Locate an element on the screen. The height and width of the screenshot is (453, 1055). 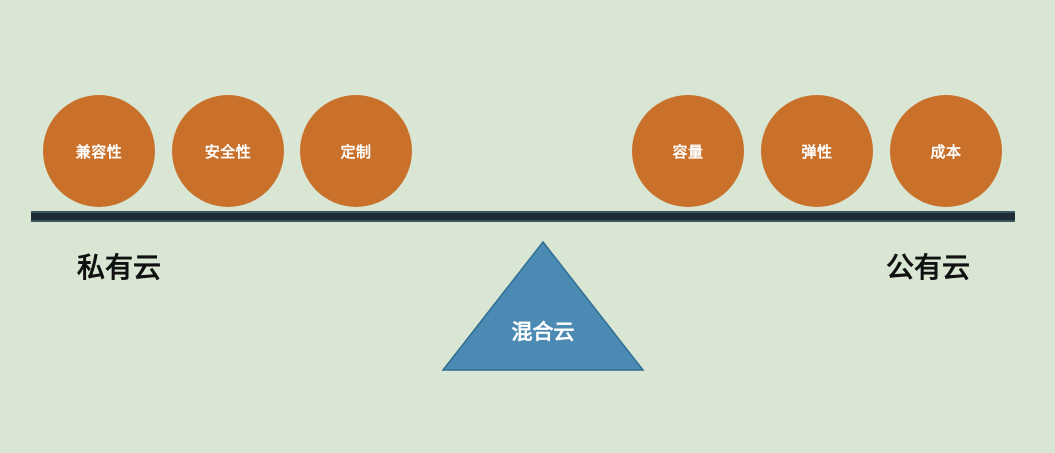
balance-beam is located at coordinates (523, 216).